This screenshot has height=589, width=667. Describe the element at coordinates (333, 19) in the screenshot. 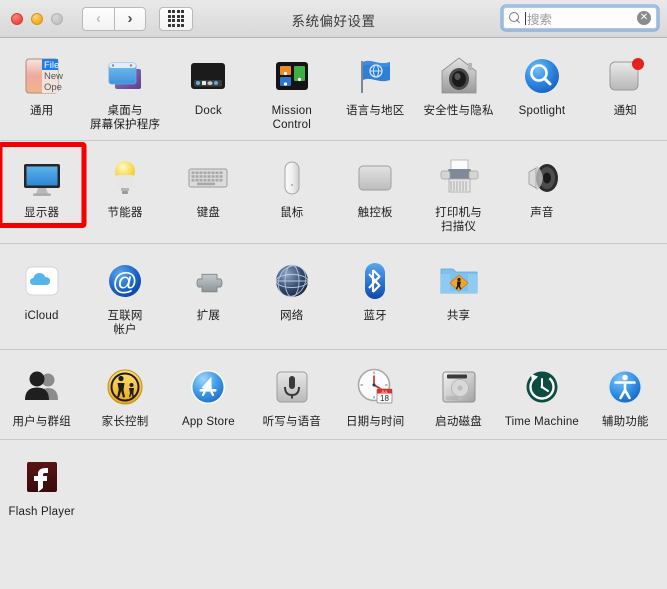

I see `window-titlebar: ‹ › 系统偏好设置 搜索 ✕` at that location.